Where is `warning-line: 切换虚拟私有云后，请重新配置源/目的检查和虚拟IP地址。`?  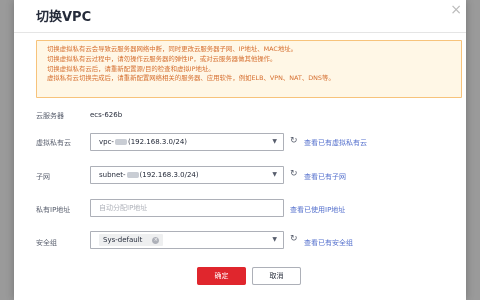 warning-line: 切换虚拟私有云后，请重新配置源/目的检查和虚拟IP地址。 is located at coordinates (131, 68).